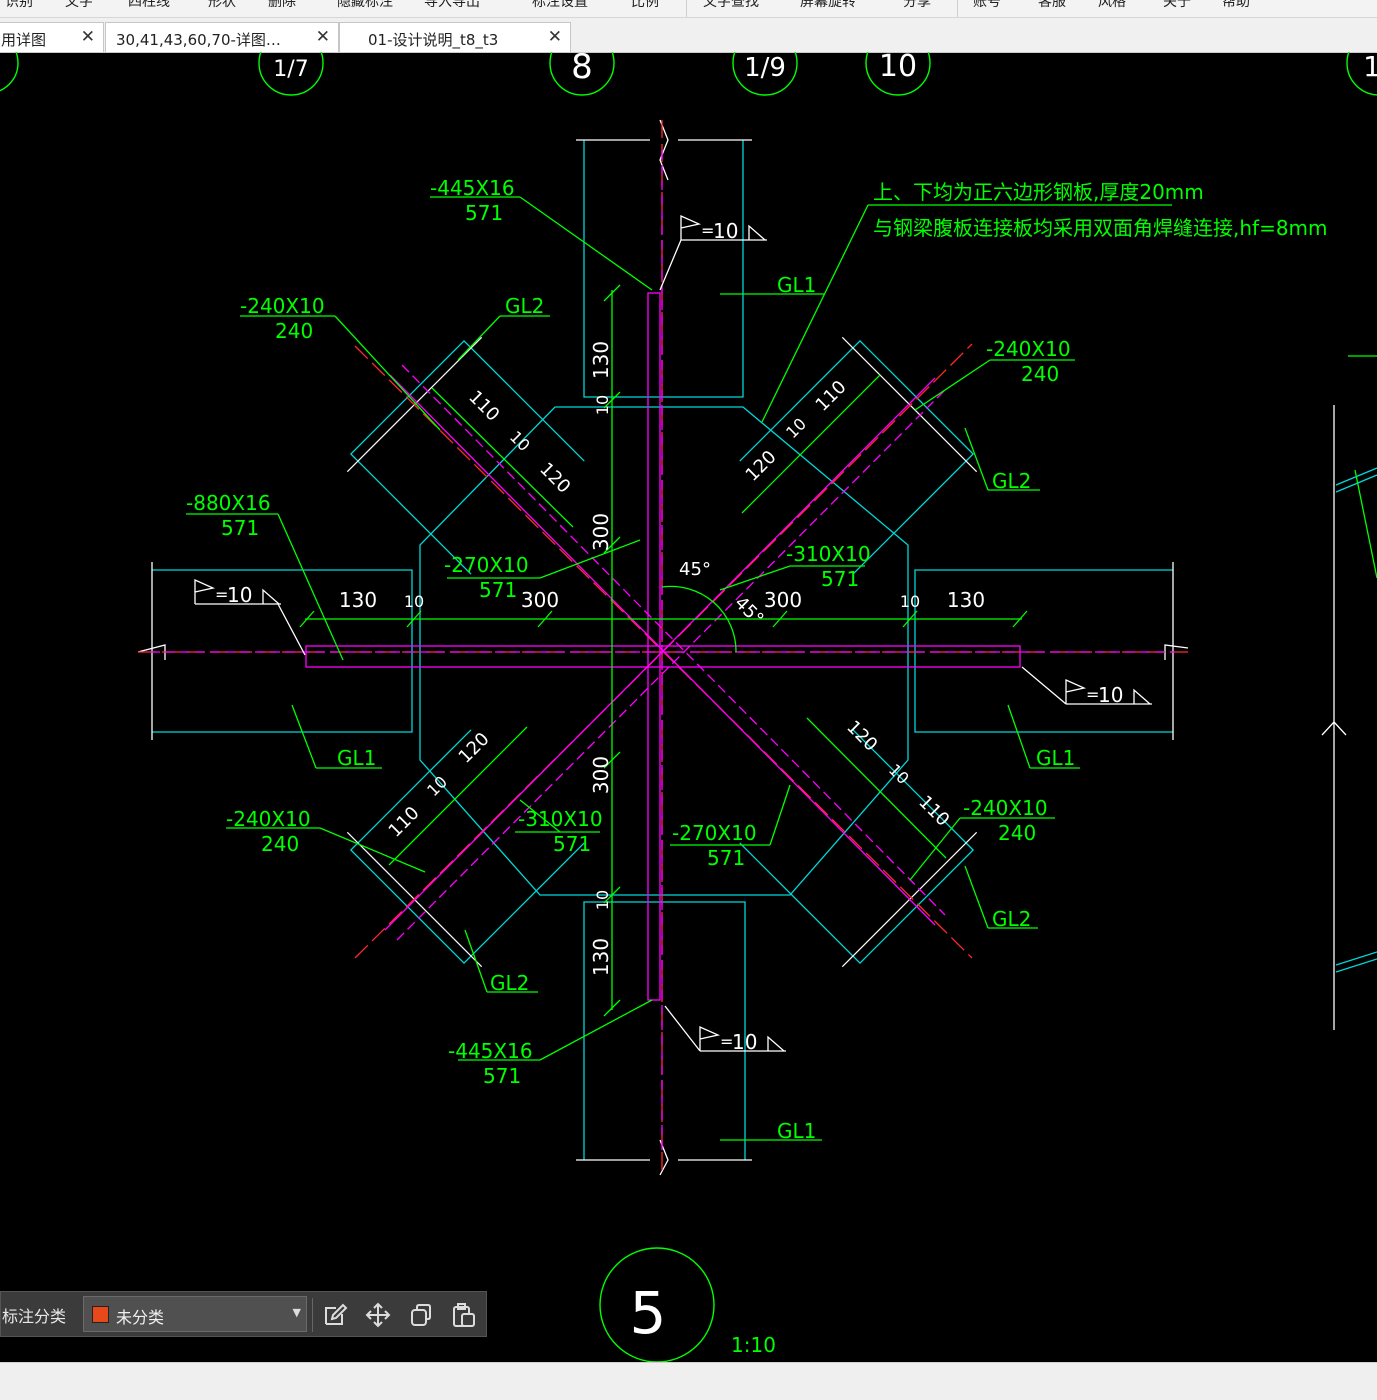  What do you see at coordinates (474, 748) in the screenshot?
I see `dimension-text: 120` at bounding box center [474, 748].